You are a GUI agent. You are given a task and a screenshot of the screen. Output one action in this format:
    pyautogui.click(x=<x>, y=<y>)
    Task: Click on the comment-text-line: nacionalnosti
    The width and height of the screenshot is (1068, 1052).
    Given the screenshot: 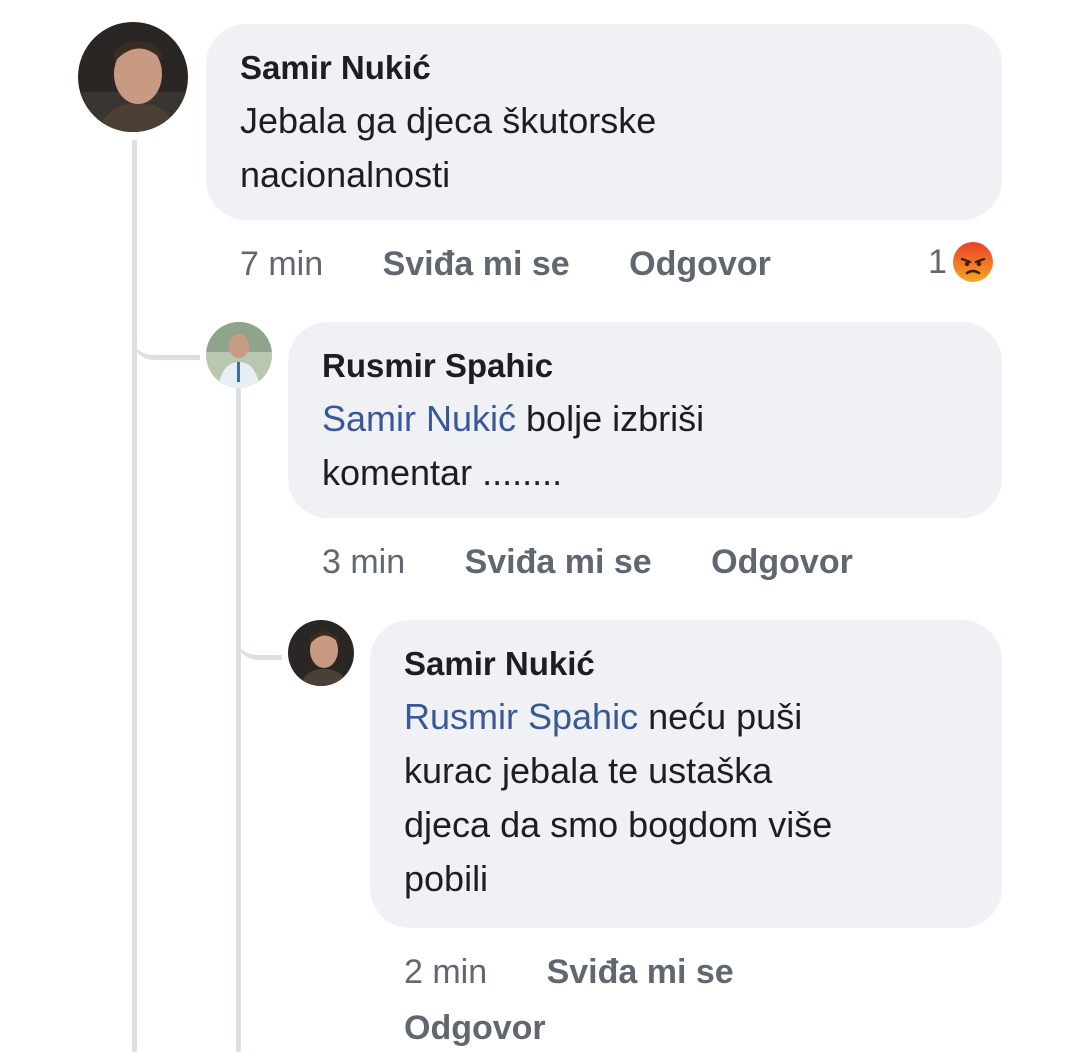 What is the action you would take?
    pyautogui.click(x=345, y=174)
    